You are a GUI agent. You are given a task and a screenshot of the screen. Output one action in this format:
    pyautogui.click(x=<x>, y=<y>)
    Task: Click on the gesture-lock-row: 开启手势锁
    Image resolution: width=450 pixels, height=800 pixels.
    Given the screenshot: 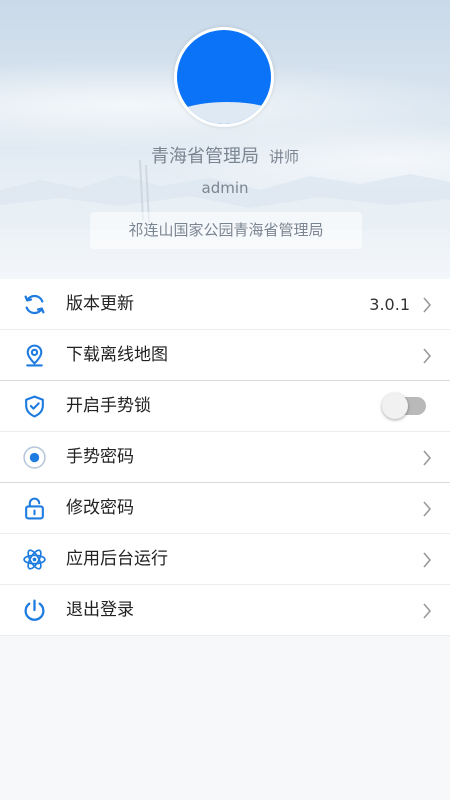 What is the action you would take?
    pyautogui.click(x=225, y=406)
    